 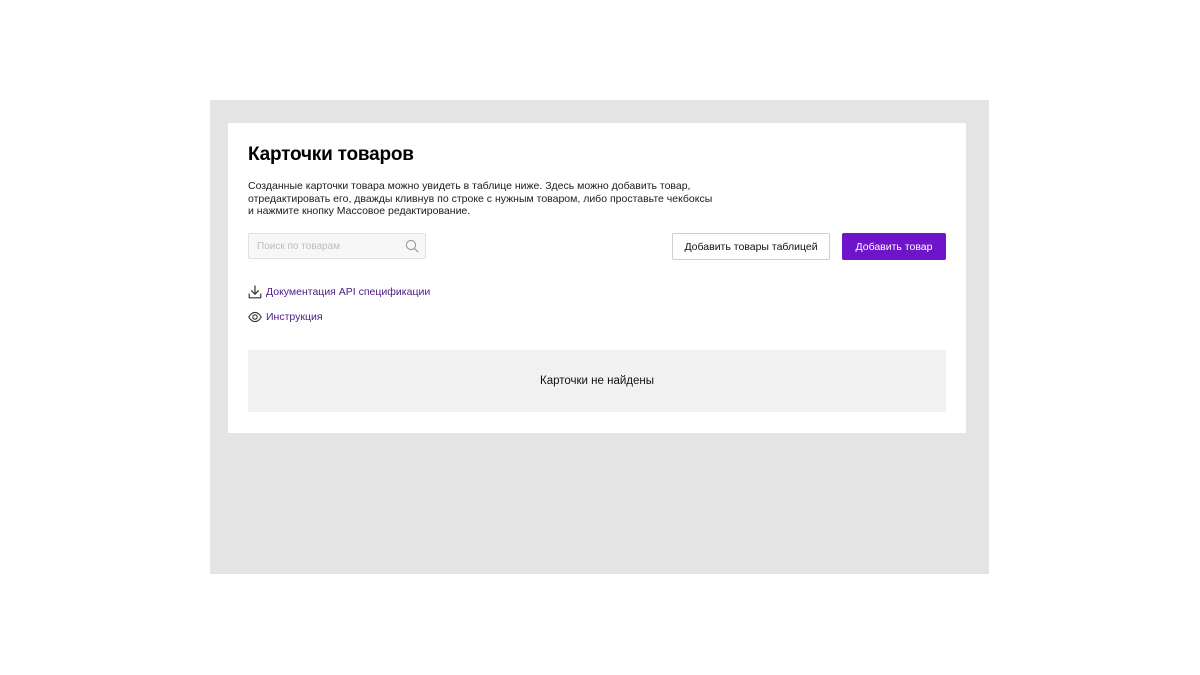 What do you see at coordinates (331, 154) in the screenshot?
I see `page-title: Карточки товаров` at bounding box center [331, 154].